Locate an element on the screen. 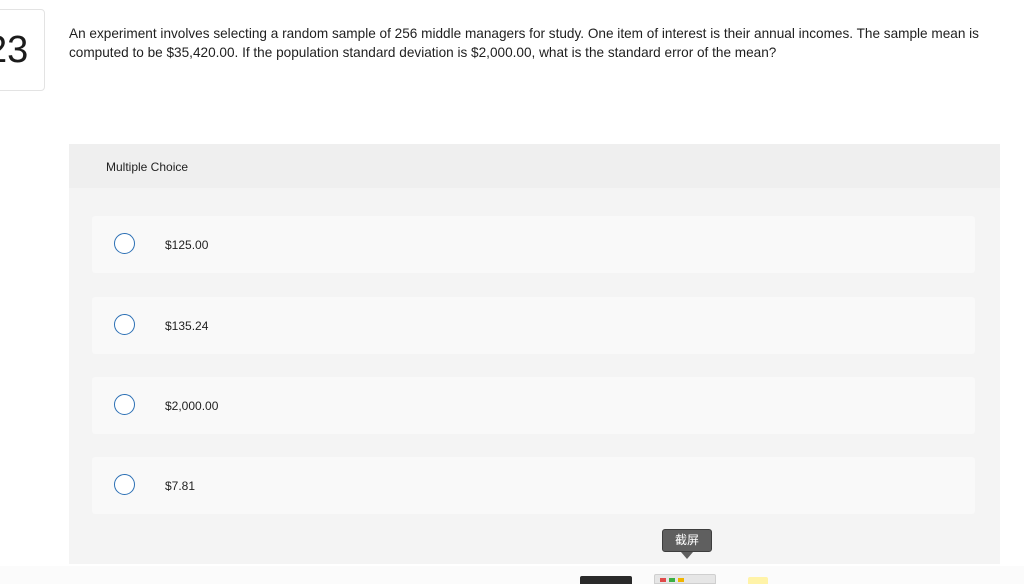 The width and height of the screenshot is (1024, 584). taskbar-strip is located at coordinates (512, 575).